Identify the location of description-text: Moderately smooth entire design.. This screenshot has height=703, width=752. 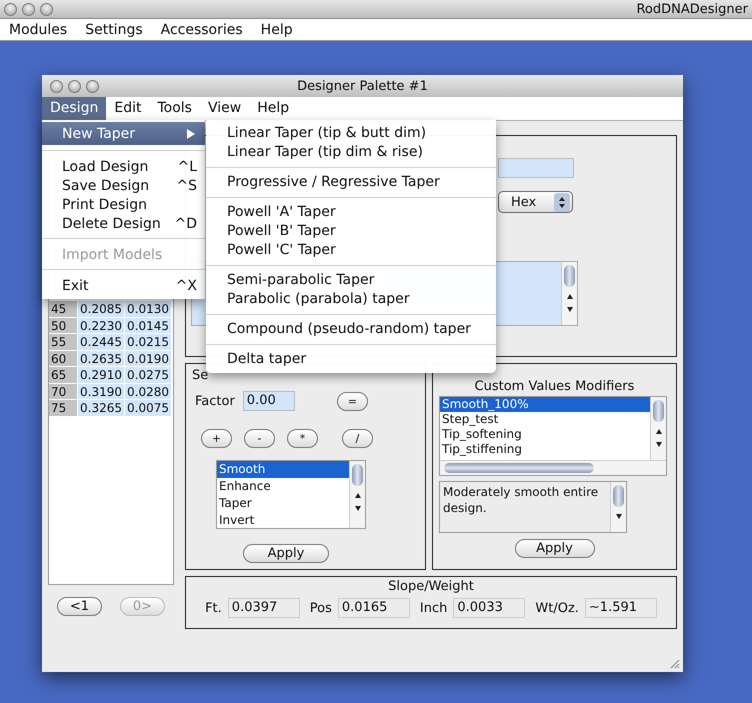
(521, 500).